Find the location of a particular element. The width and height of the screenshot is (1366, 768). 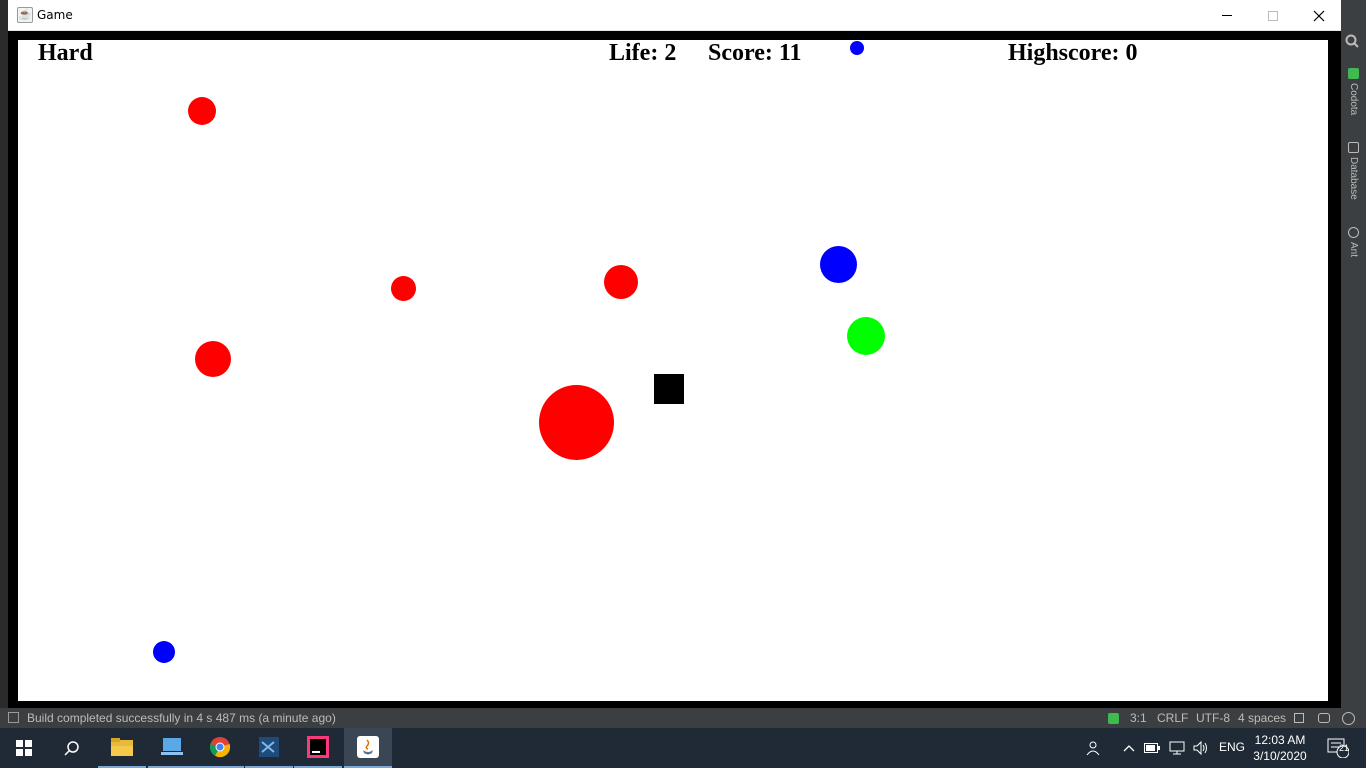

java-icon is located at coordinates (368, 747).